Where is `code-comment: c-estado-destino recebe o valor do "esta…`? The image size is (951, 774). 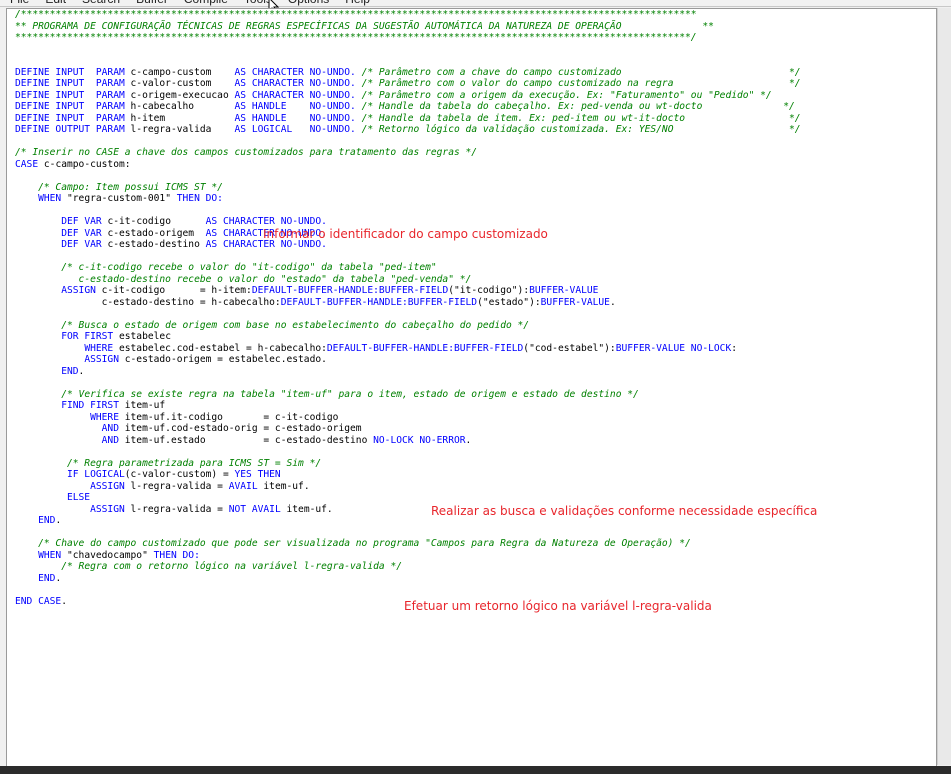
code-comment: c-estado-destino recebe o valor do "esta… is located at coordinates (266, 279).